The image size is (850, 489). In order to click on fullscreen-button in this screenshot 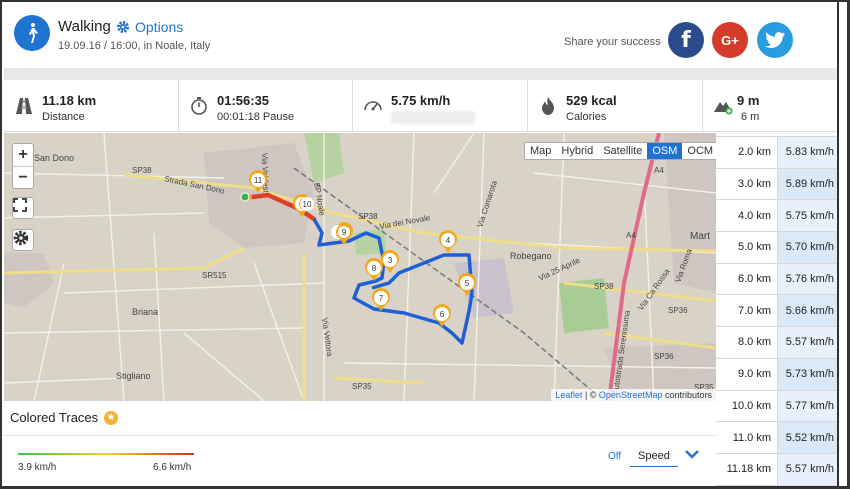, I will do `click(23, 208)`.